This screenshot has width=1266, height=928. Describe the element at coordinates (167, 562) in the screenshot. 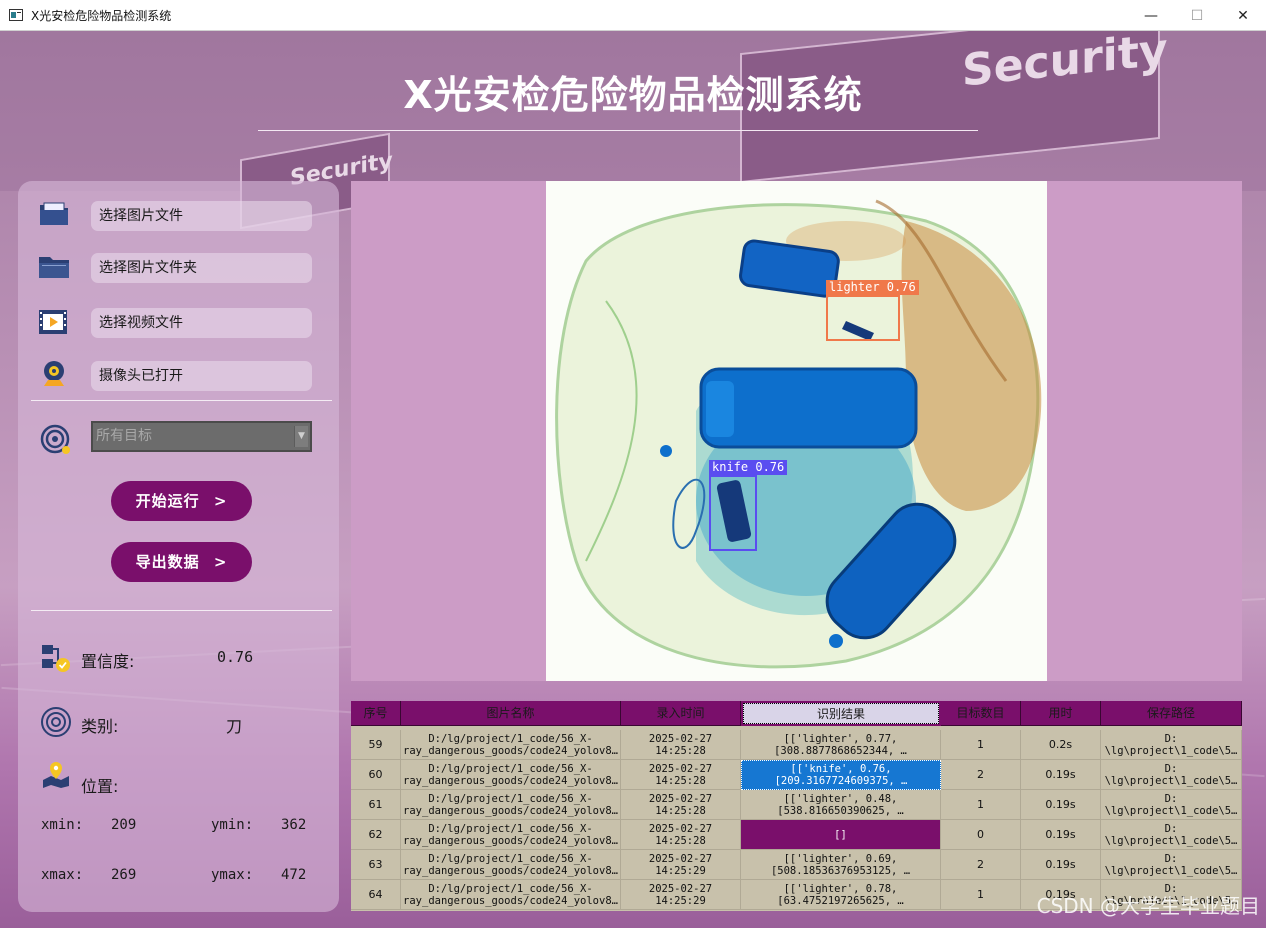

I see `export-data-label: 导出数据` at that location.